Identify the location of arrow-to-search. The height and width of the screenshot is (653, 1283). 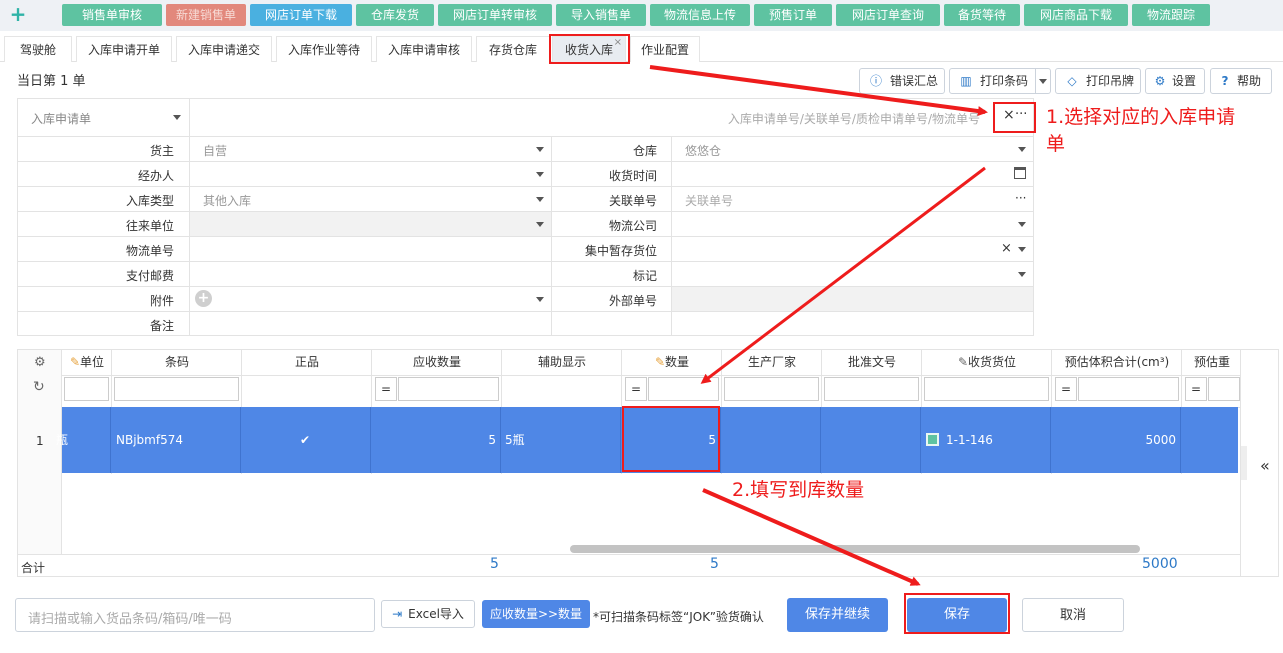
(818, 91).